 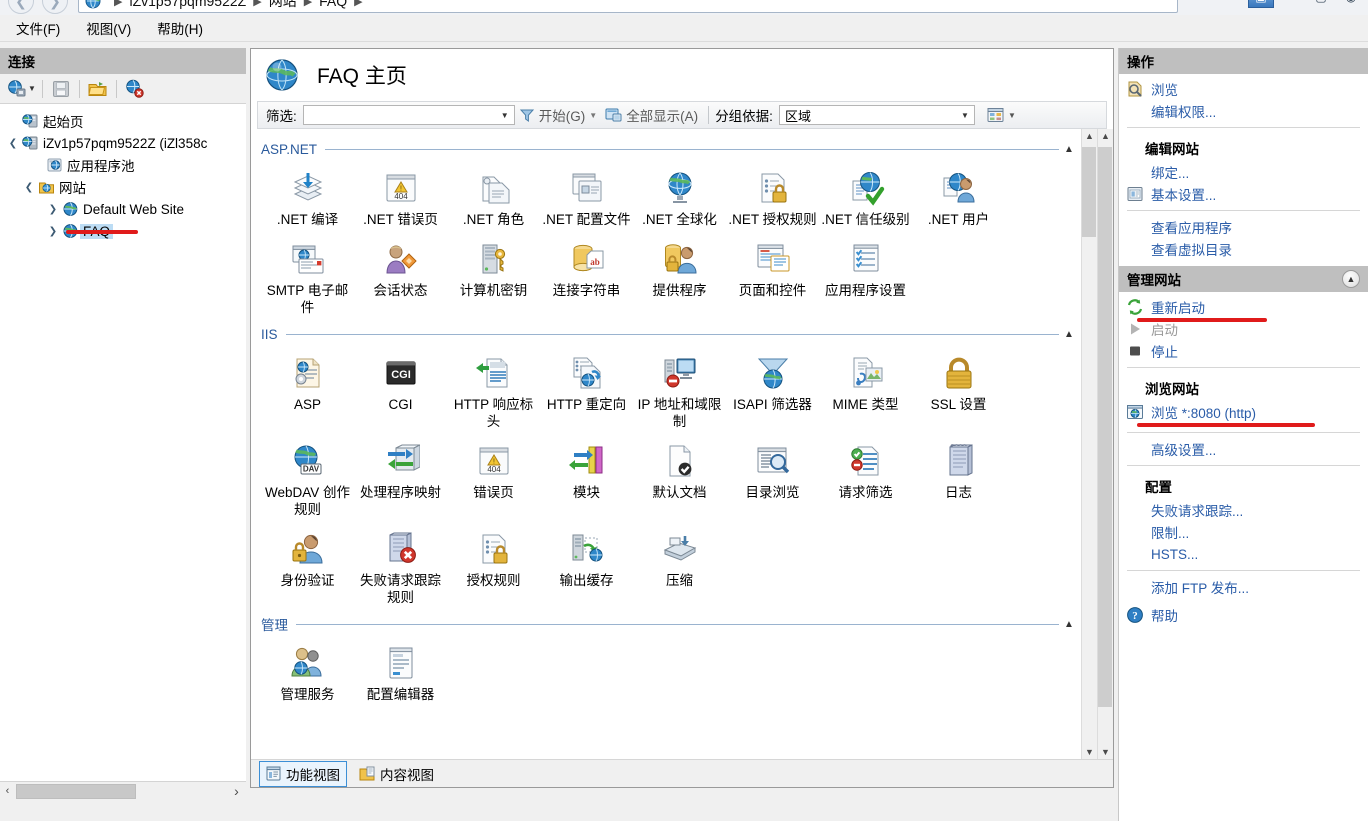 What do you see at coordinates (400, 194) in the screenshot?
I see `tile-net-error-pages: ! 404 .NET 错误页` at bounding box center [400, 194].